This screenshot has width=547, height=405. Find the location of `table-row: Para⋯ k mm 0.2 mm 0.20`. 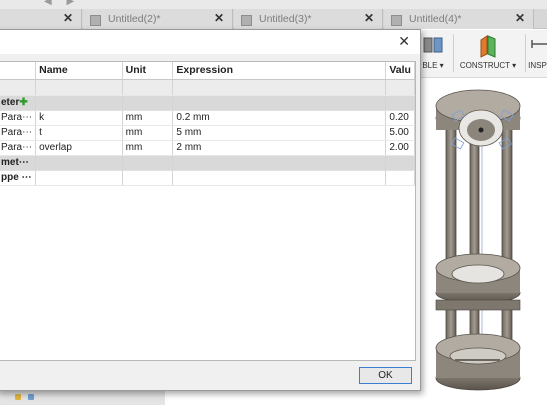

table-row: Para⋯ k mm 0.2 mm 0.20 is located at coordinates (207, 118).